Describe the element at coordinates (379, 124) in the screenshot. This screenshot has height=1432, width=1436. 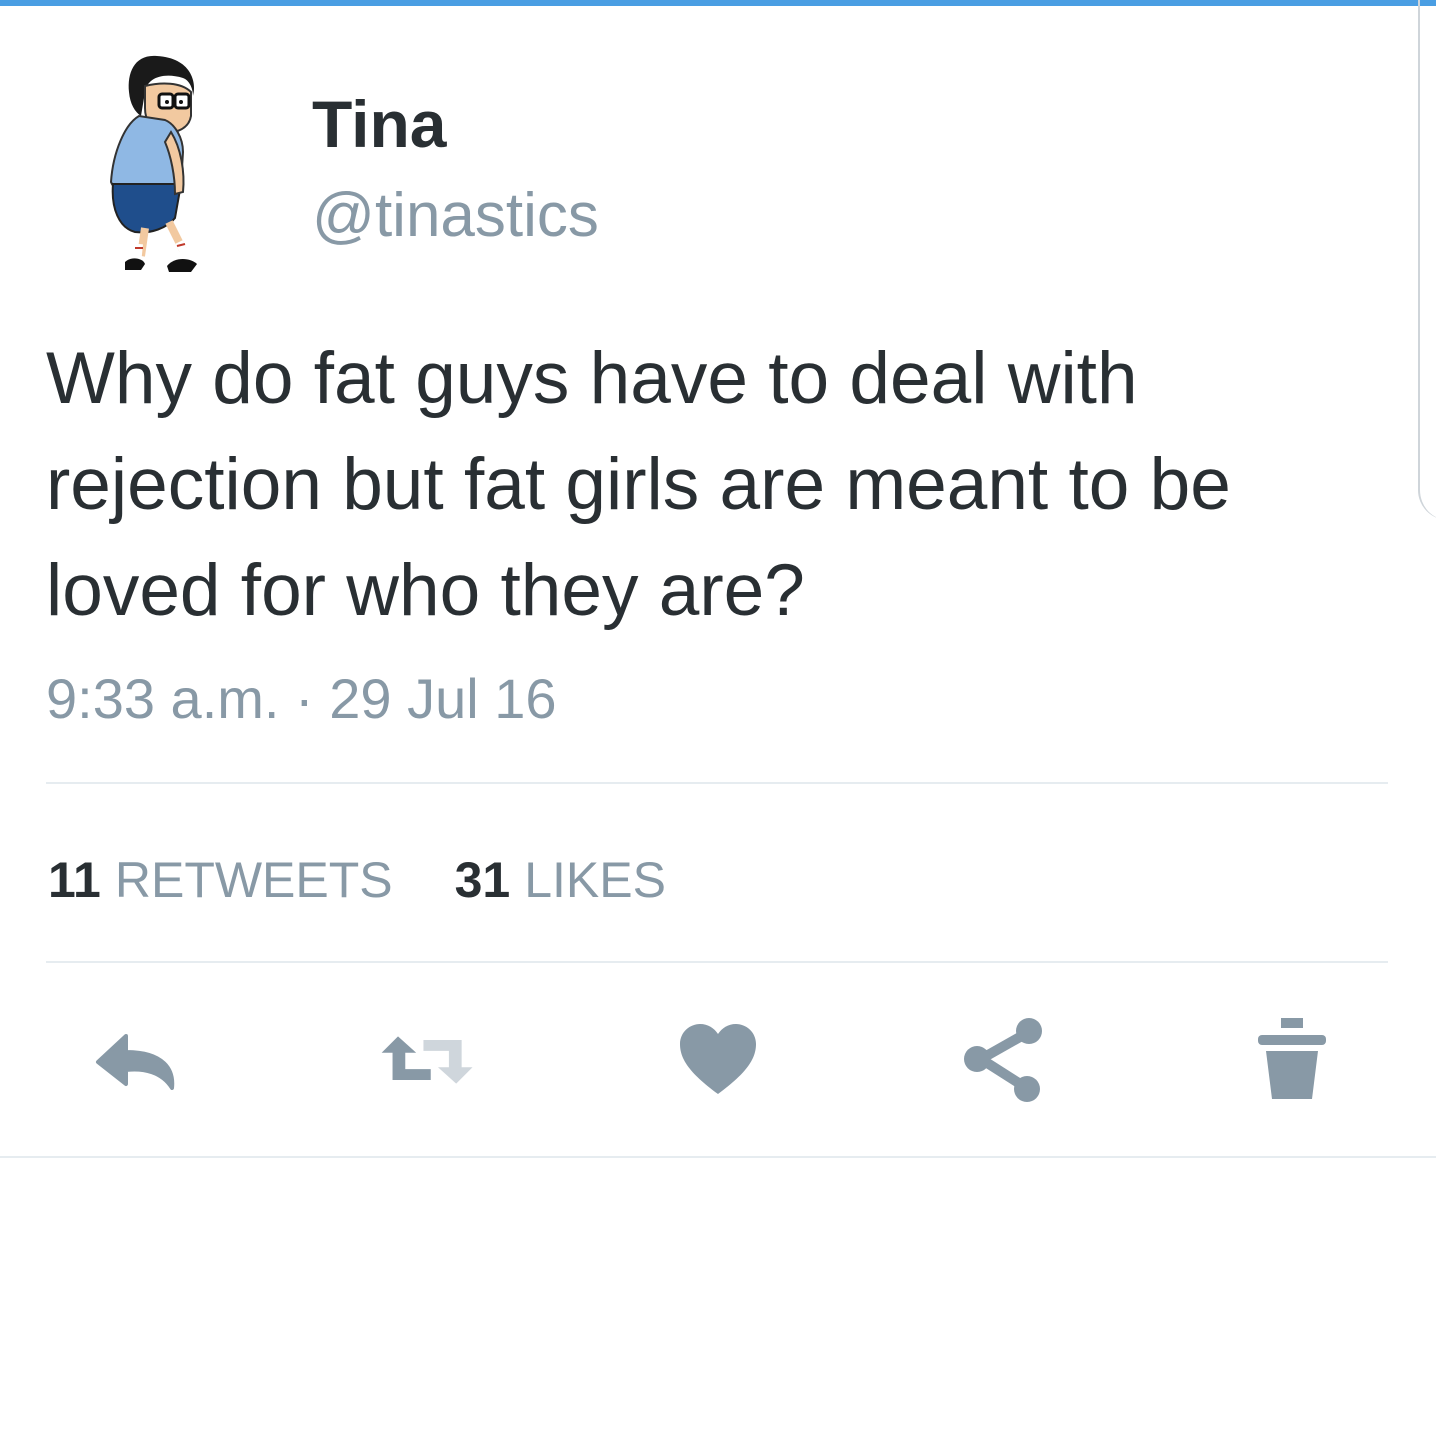
I see `display-name: Tina` at that location.